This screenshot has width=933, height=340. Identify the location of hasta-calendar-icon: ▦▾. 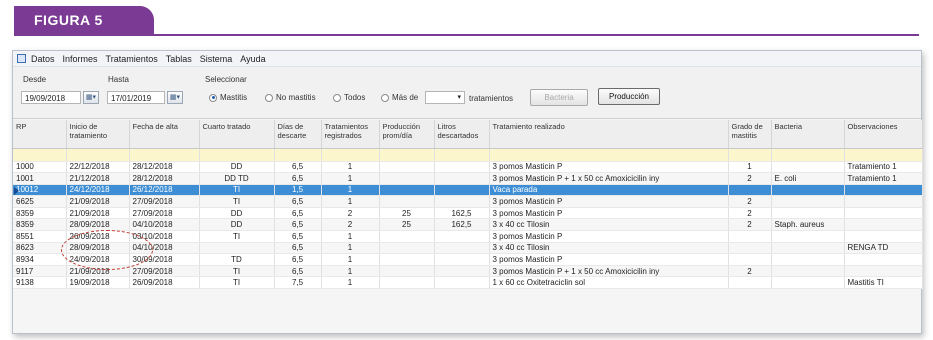
(175, 97).